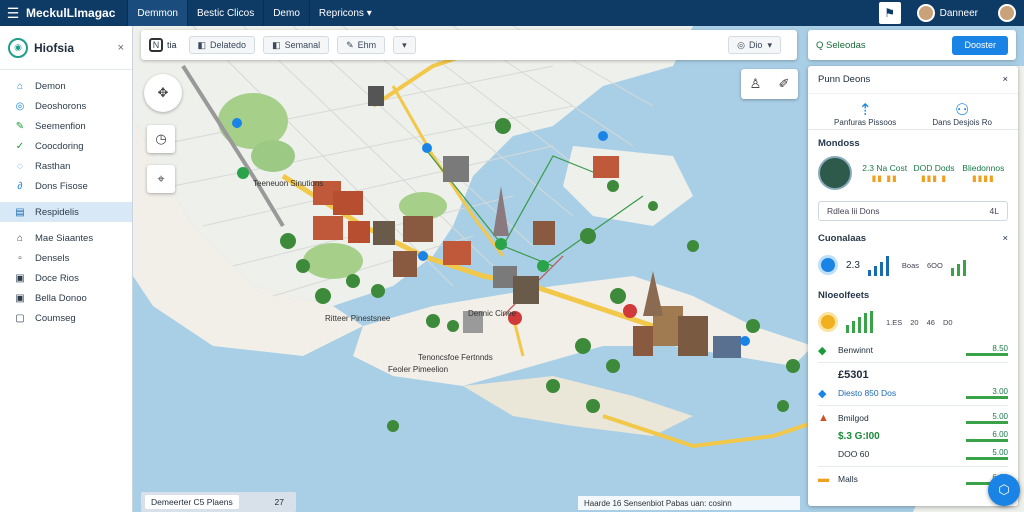  Describe the element at coordinates (66, 298) in the screenshot. I see `sidebar-item2-3: ▣ Bella Donoo` at that location.